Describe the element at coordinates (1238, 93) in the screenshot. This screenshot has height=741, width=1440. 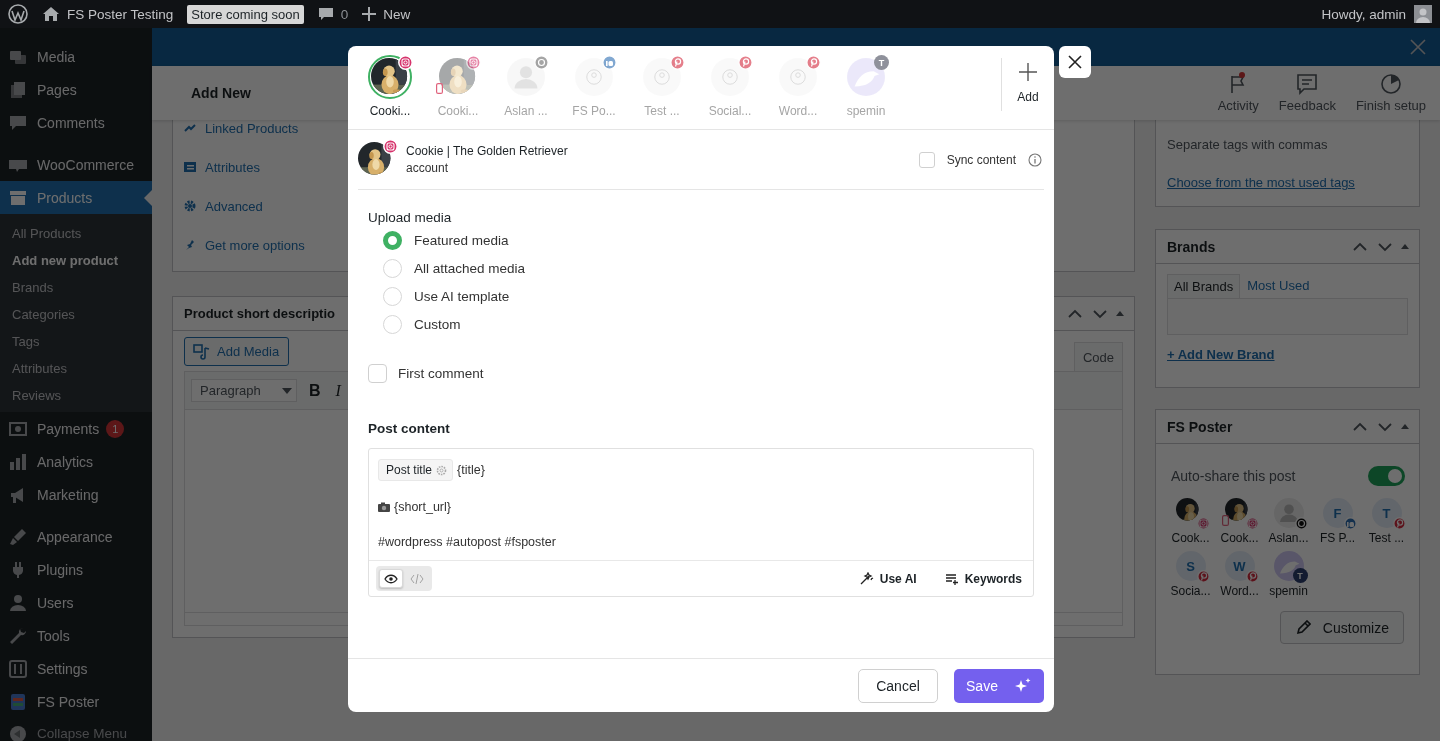
I see `header-action: Activity` at that location.